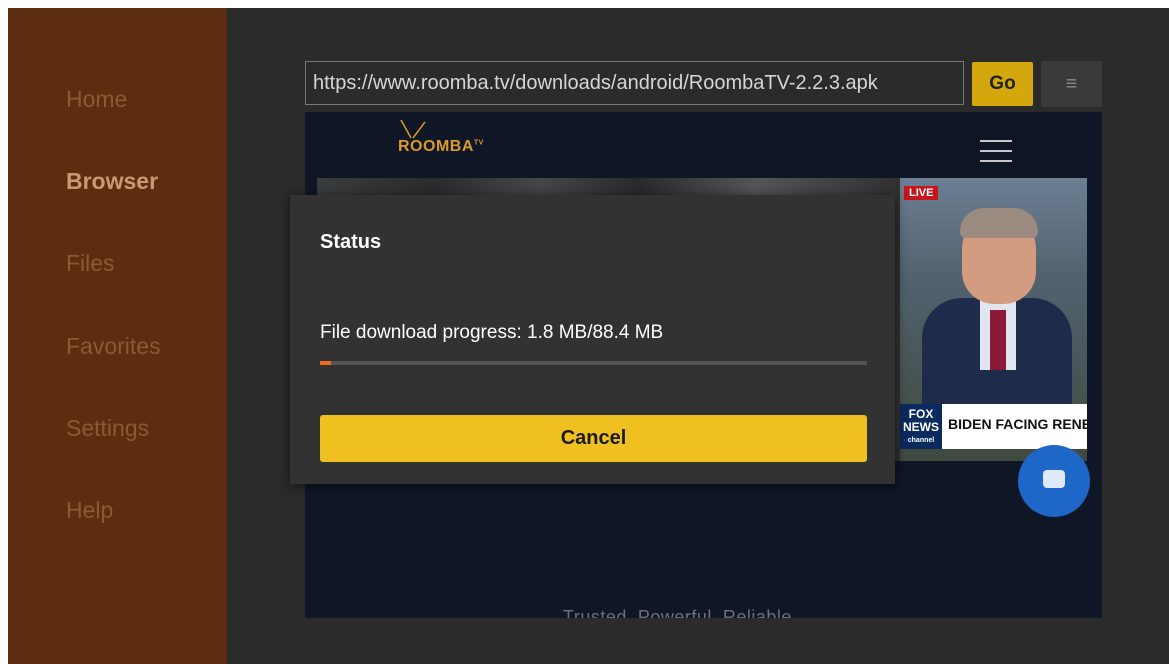 This screenshot has width=1169, height=664. What do you see at coordinates (492, 332) in the screenshot?
I see `download-progress-text: File download progress: 1.8 MB/88.4 MB` at bounding box center [492, 332].